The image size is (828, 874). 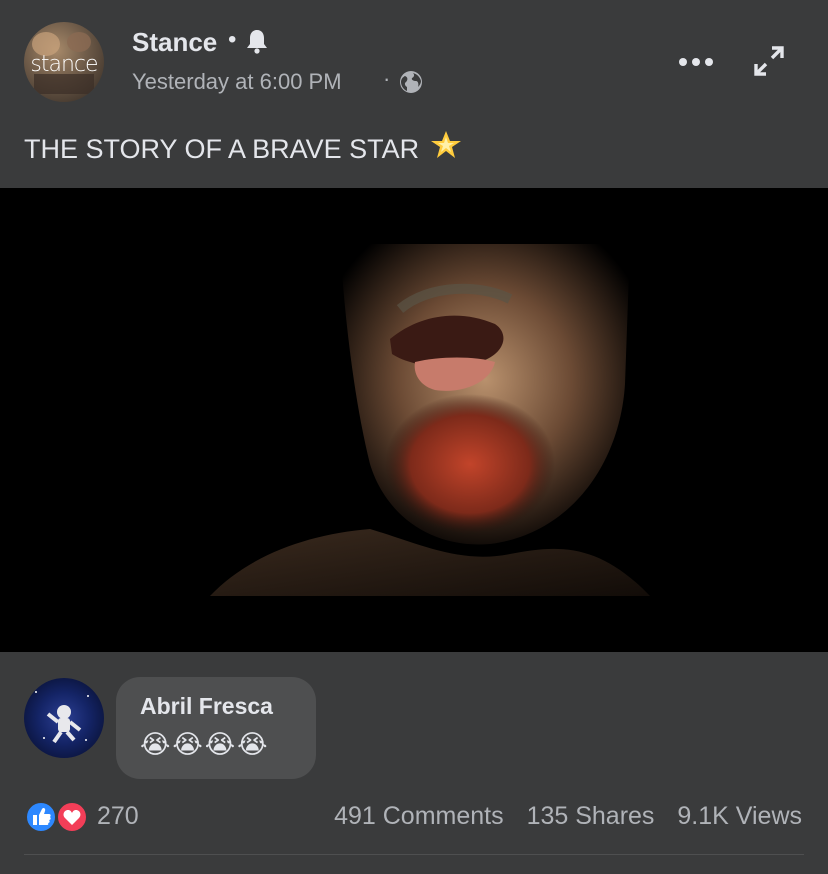 I want to click on reaction-count: 270, so click(x=118, y=816).